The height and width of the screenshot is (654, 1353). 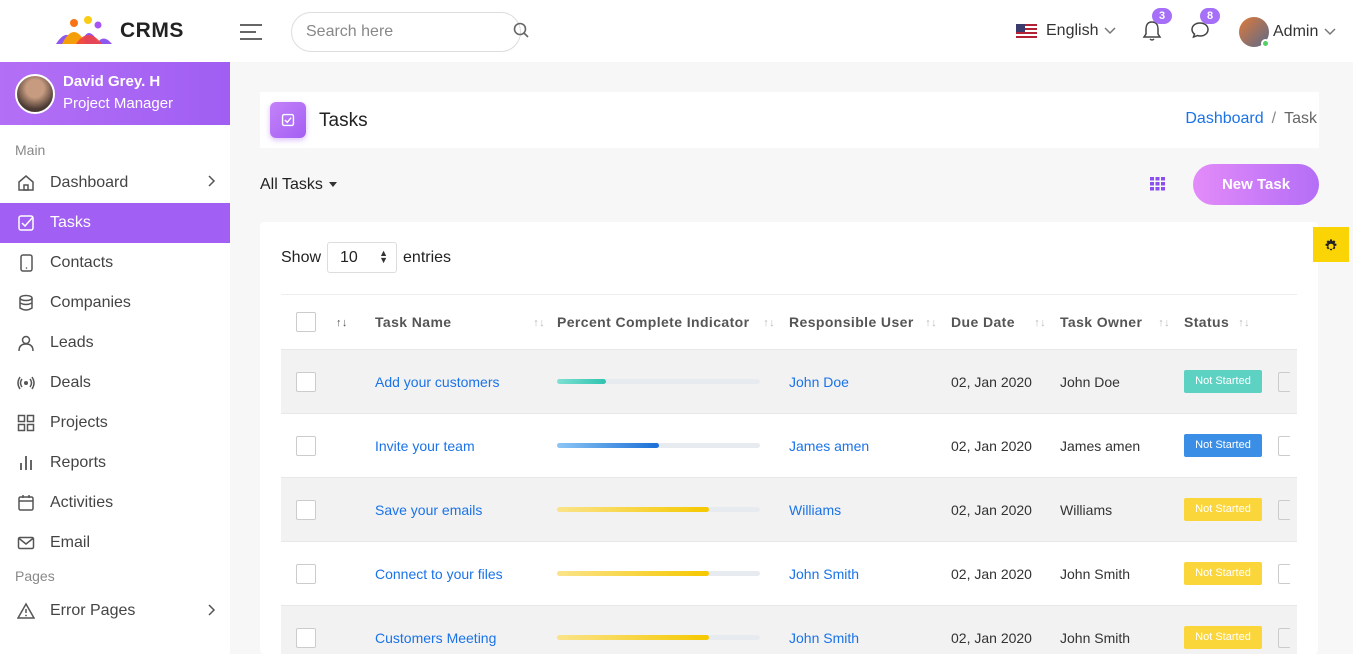 What do you see at coordinates (115, 543) in the screenshot?
I see `sidebar-item-email: Email` at bounding box center [115, 543].